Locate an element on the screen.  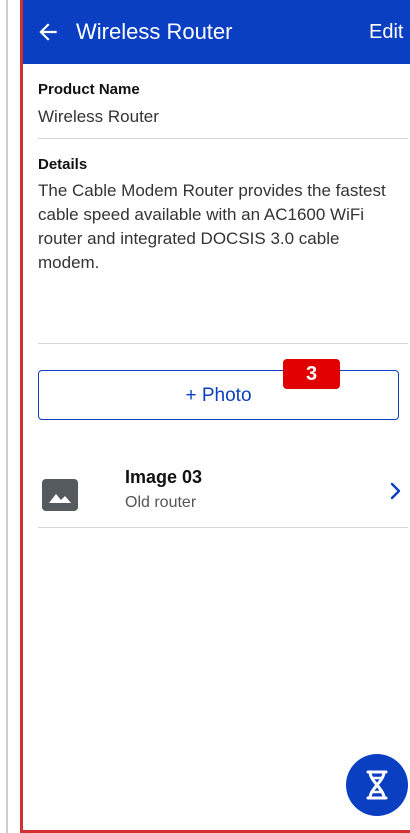
assistant-fab-button is located at coordinates (377, 785).